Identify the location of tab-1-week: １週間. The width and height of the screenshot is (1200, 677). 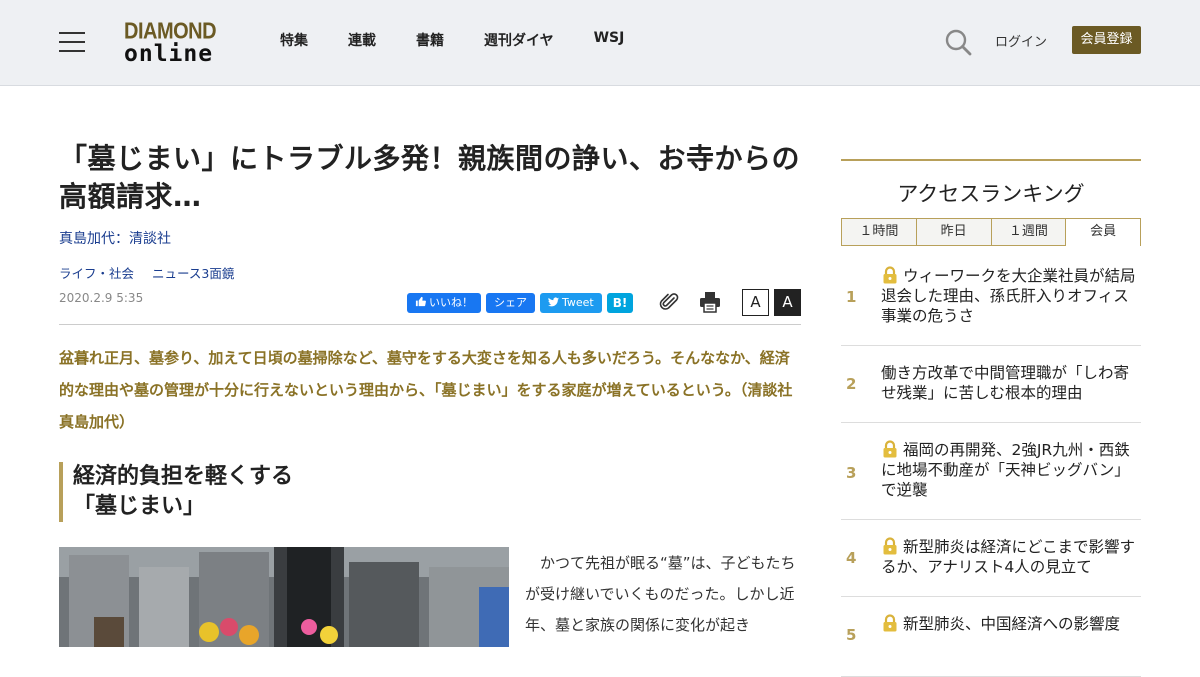
(1029, 232).